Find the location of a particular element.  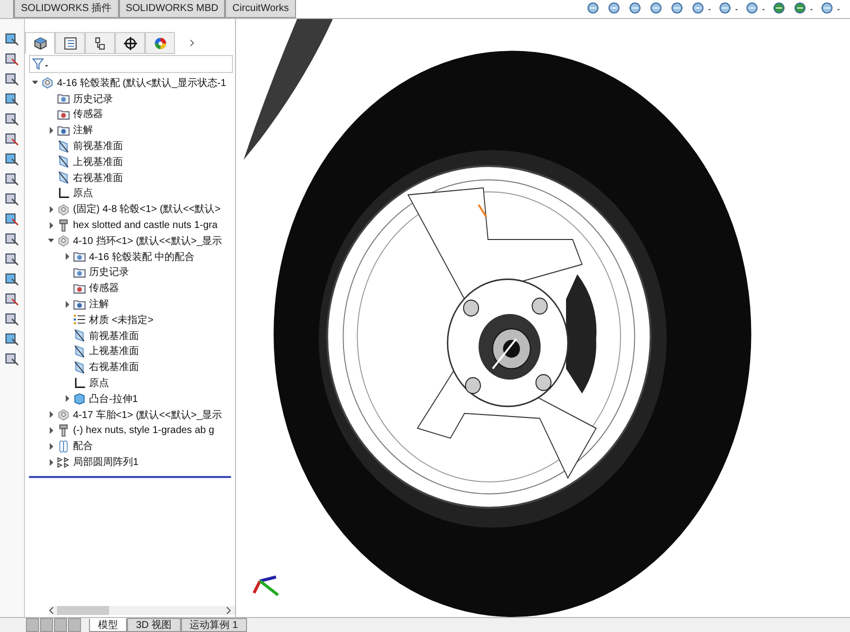

model-tab: 运动算例 1 is located at coordinates (213, 625).